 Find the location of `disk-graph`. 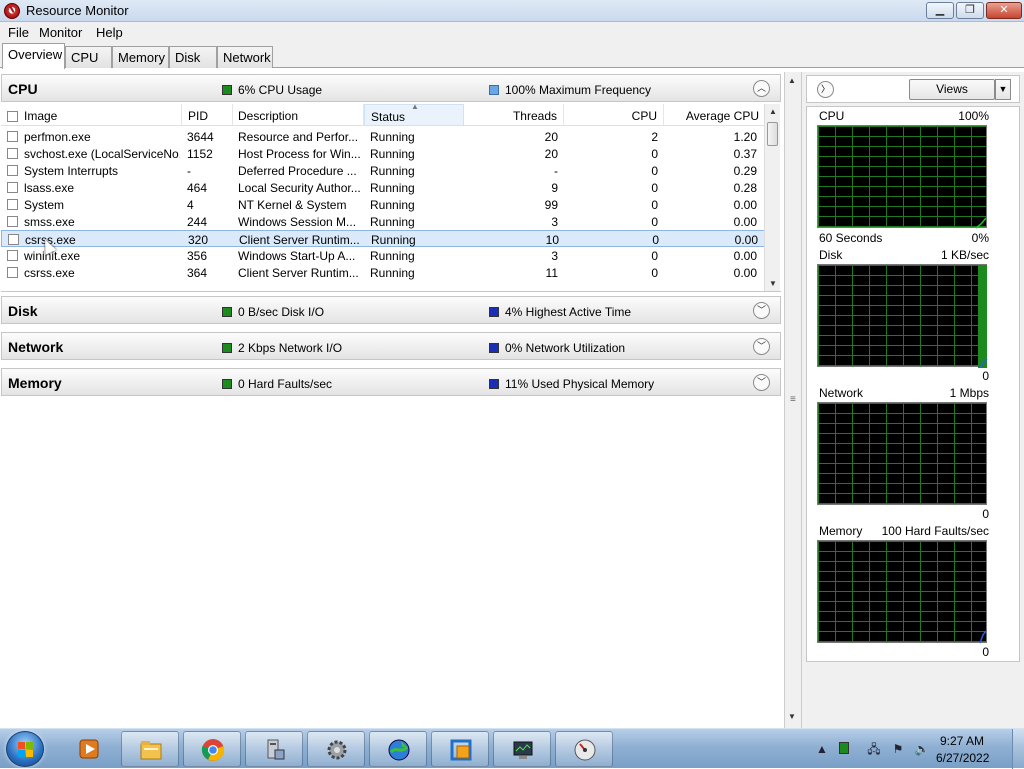

disk-graph is located at coordinates (902, 316).